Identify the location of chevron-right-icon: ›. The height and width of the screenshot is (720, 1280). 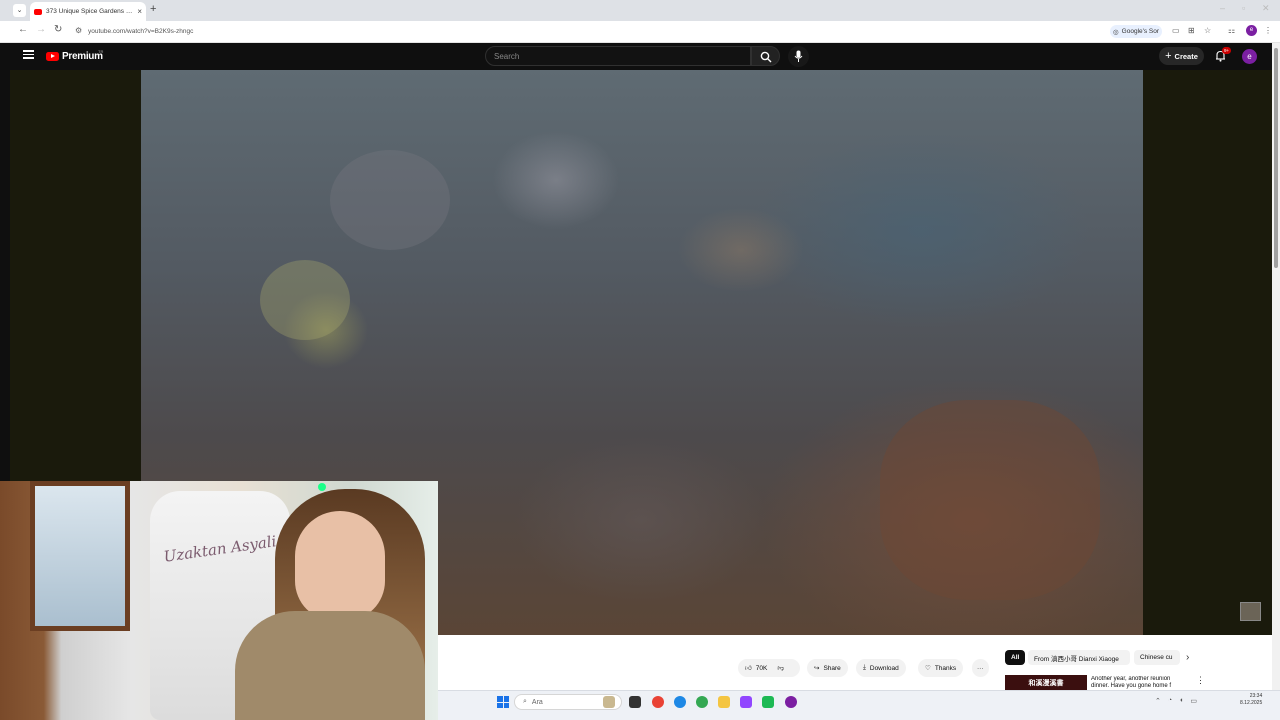
(1187, 657).